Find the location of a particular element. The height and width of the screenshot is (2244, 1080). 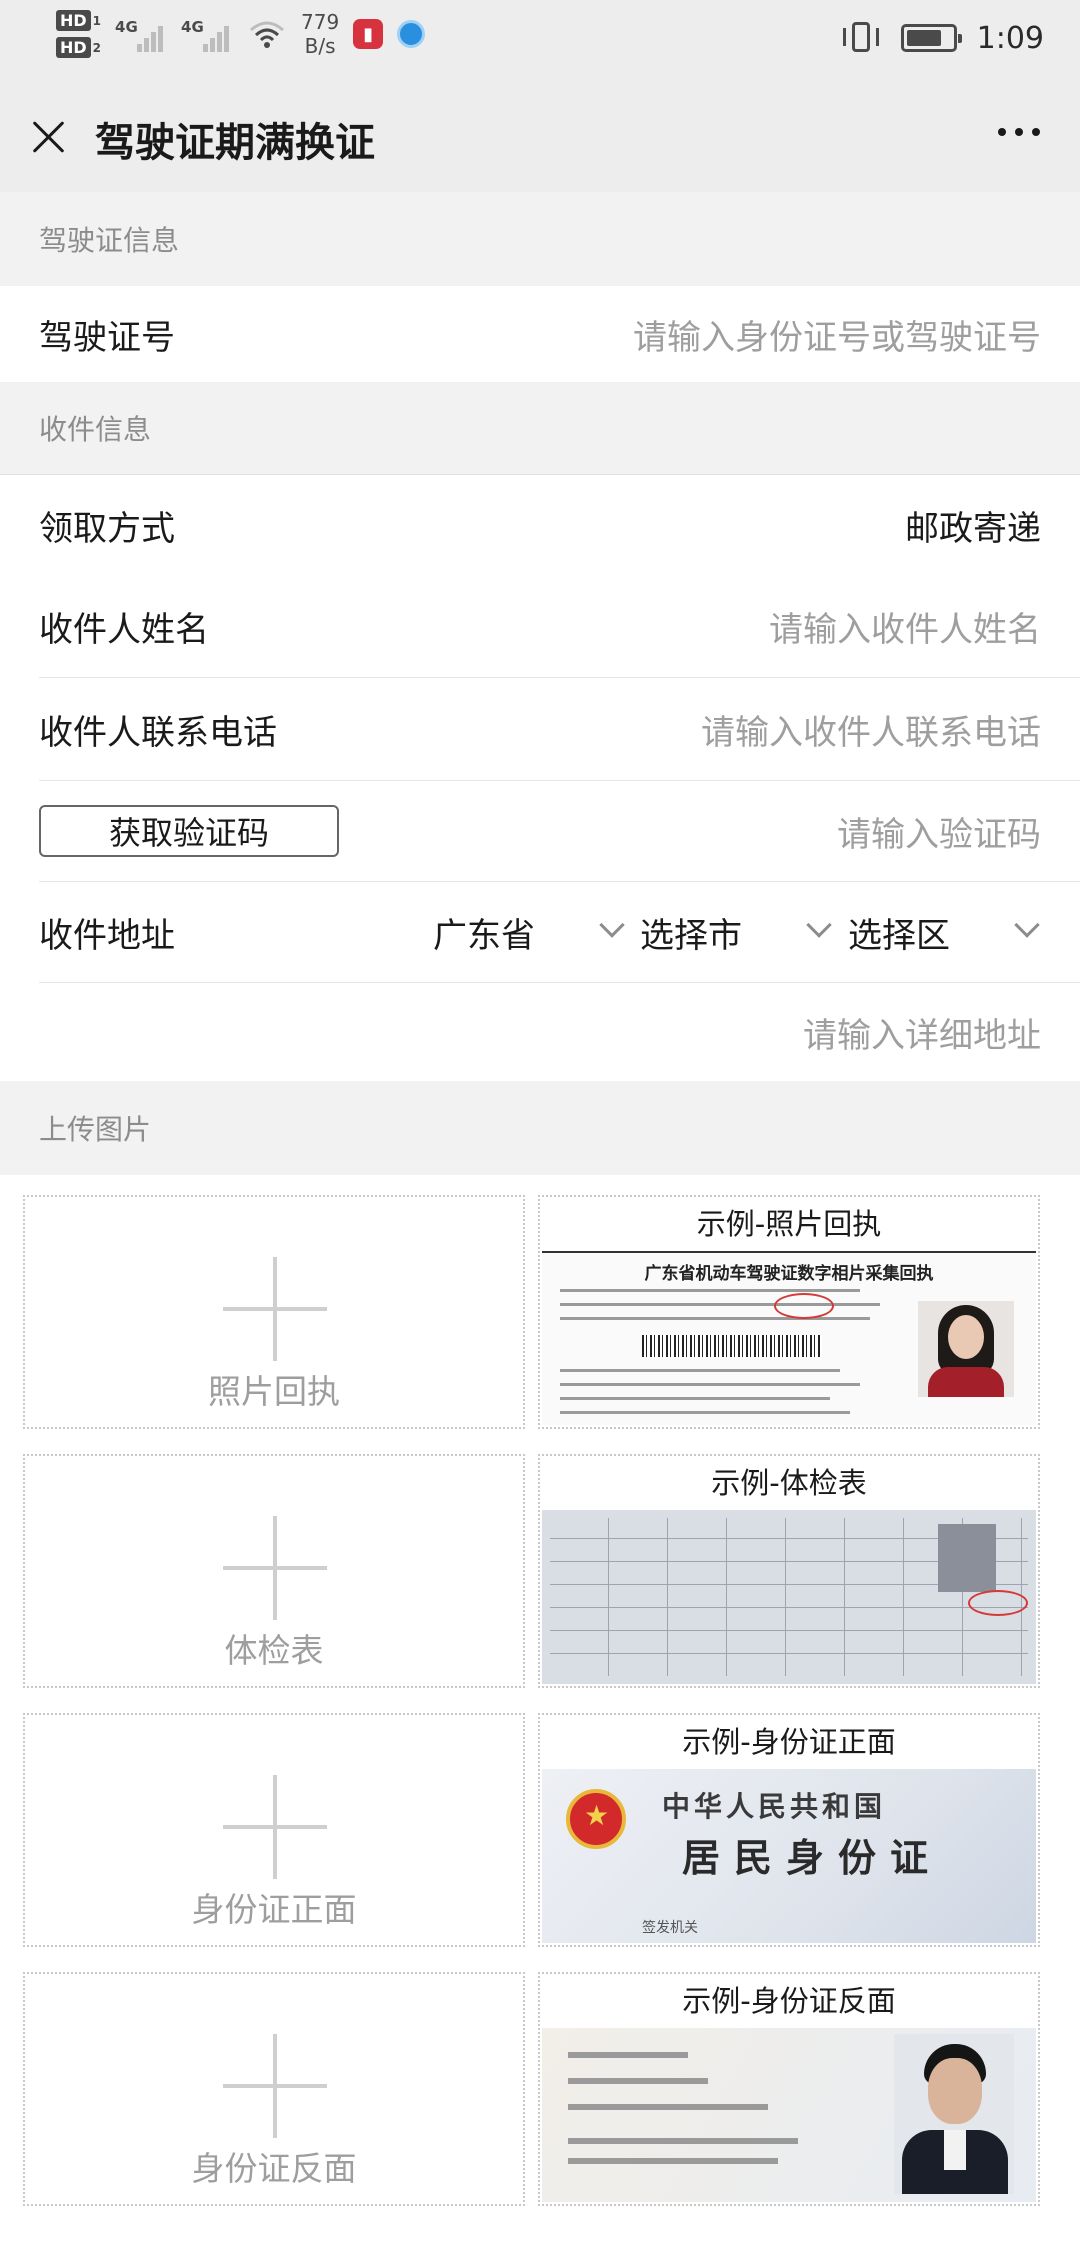

network-speed: 779 B/s is located at coordinates (320, 34).